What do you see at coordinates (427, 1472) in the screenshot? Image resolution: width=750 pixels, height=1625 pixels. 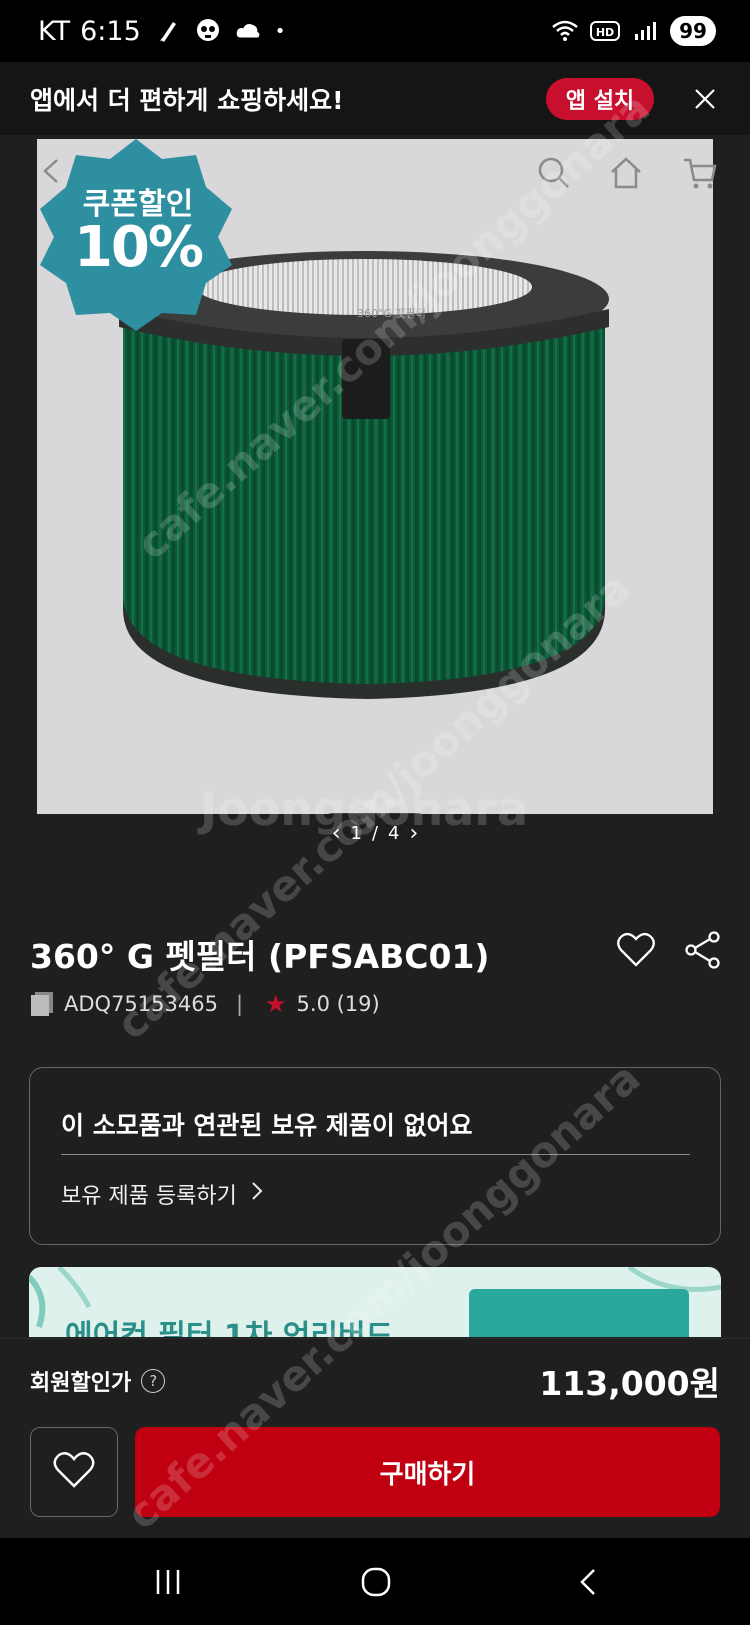 I see `buy-button: 구매하기` at bounding box center [427, 1472].